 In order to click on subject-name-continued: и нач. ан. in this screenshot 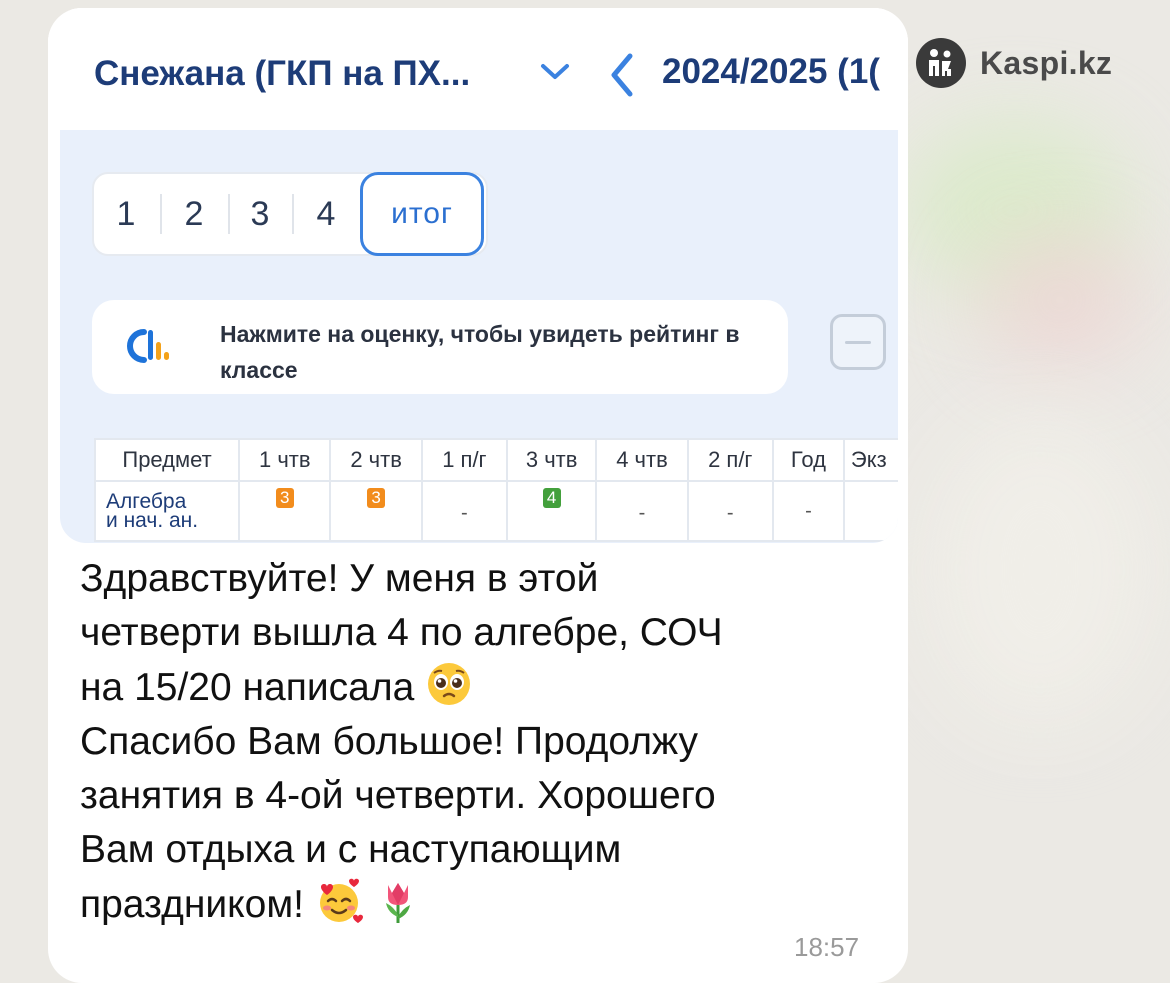, I will do `click(152, 520)`.